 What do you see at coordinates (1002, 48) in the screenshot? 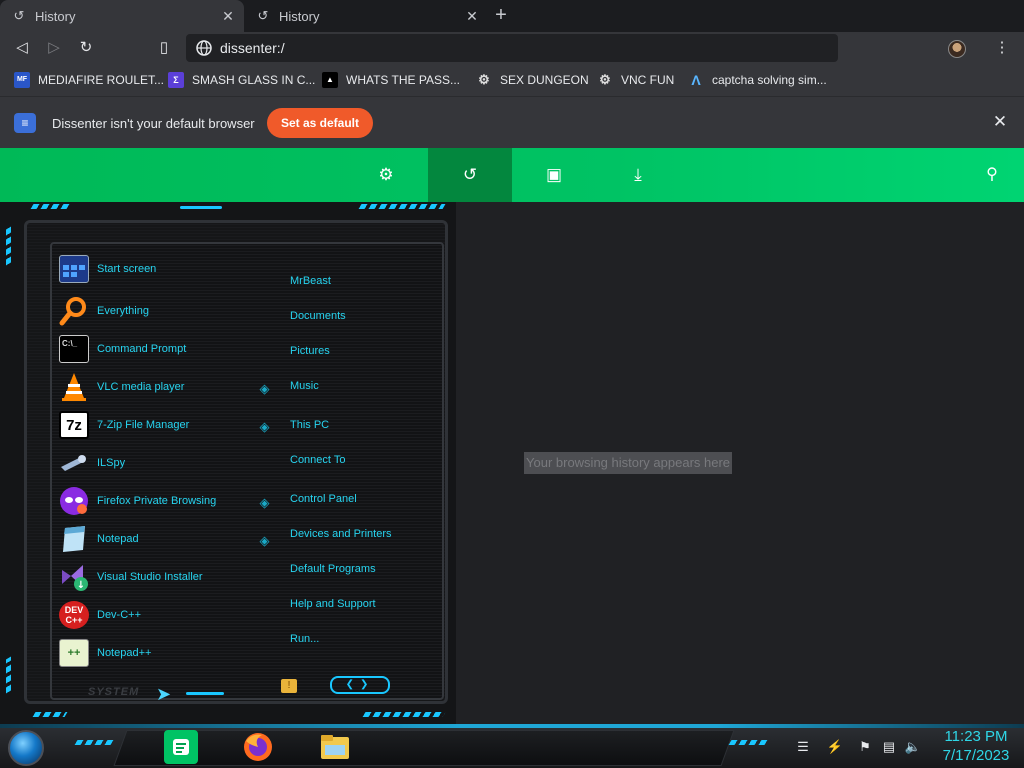
I see `menu-icon: ⋮` at bounding box center [1002, 48].